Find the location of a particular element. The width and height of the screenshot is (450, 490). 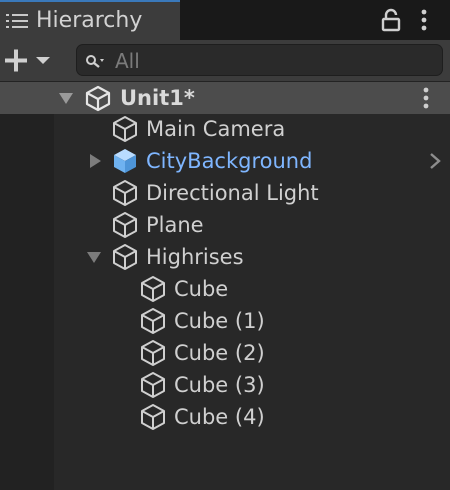

lock-icon is located at coordinates (391, 20).